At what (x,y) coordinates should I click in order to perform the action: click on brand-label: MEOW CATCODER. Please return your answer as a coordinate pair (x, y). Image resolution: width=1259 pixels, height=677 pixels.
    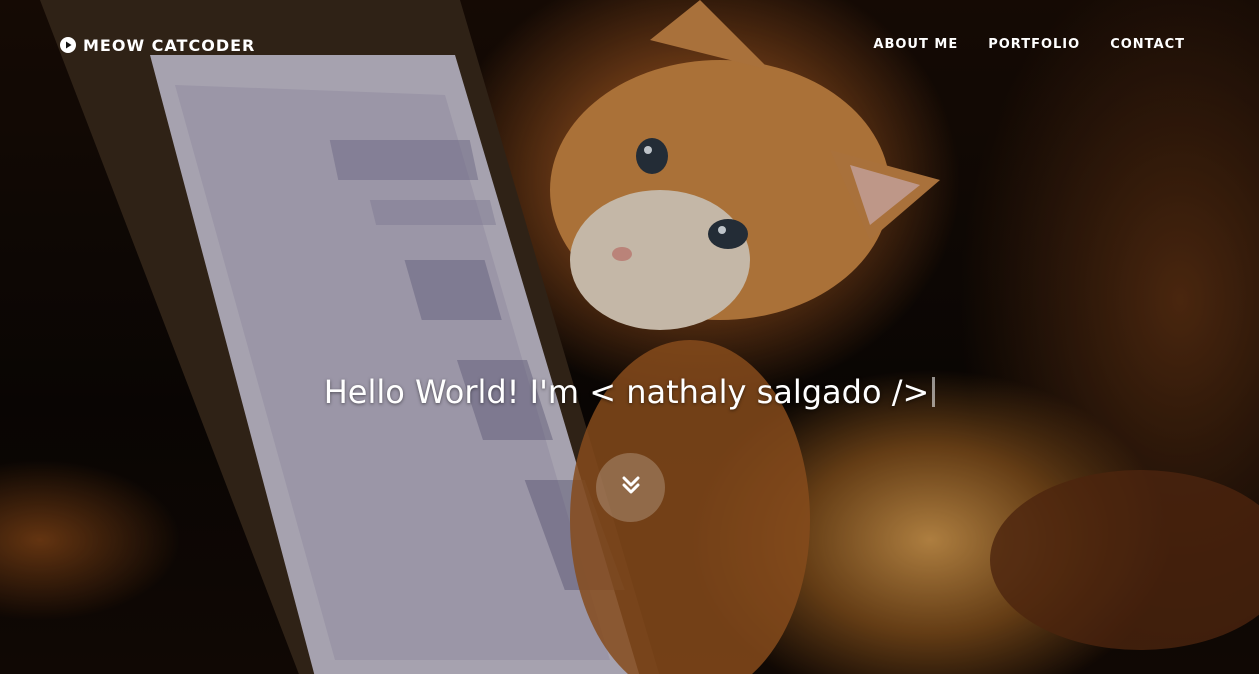
    Looking at the image, I should click on (169, 45).